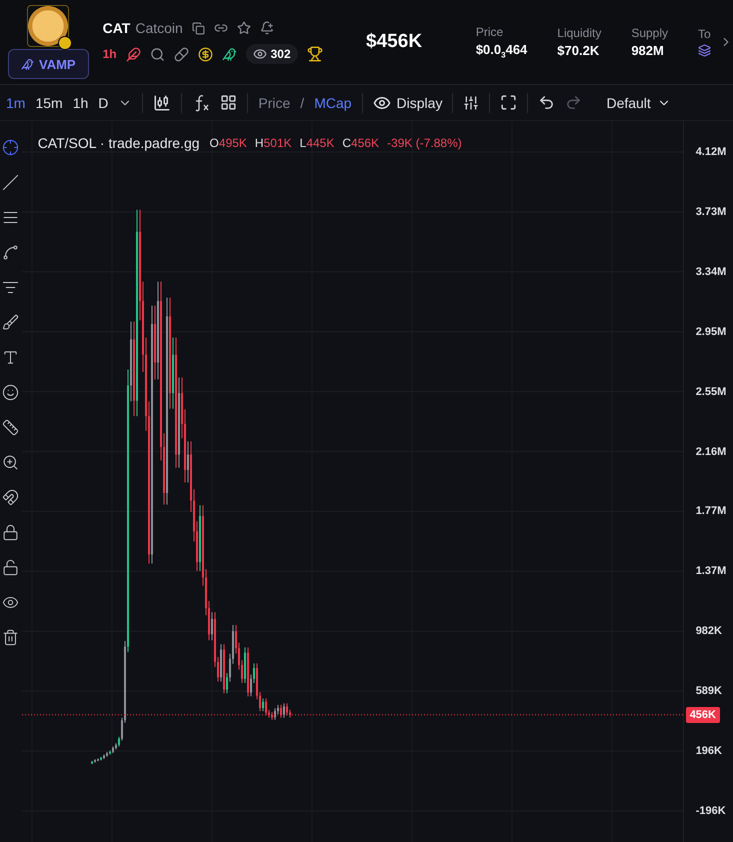  Describe the element at coordinates (317, 143) in the screenshot. I see `ohlc-value: L445K` at that location.